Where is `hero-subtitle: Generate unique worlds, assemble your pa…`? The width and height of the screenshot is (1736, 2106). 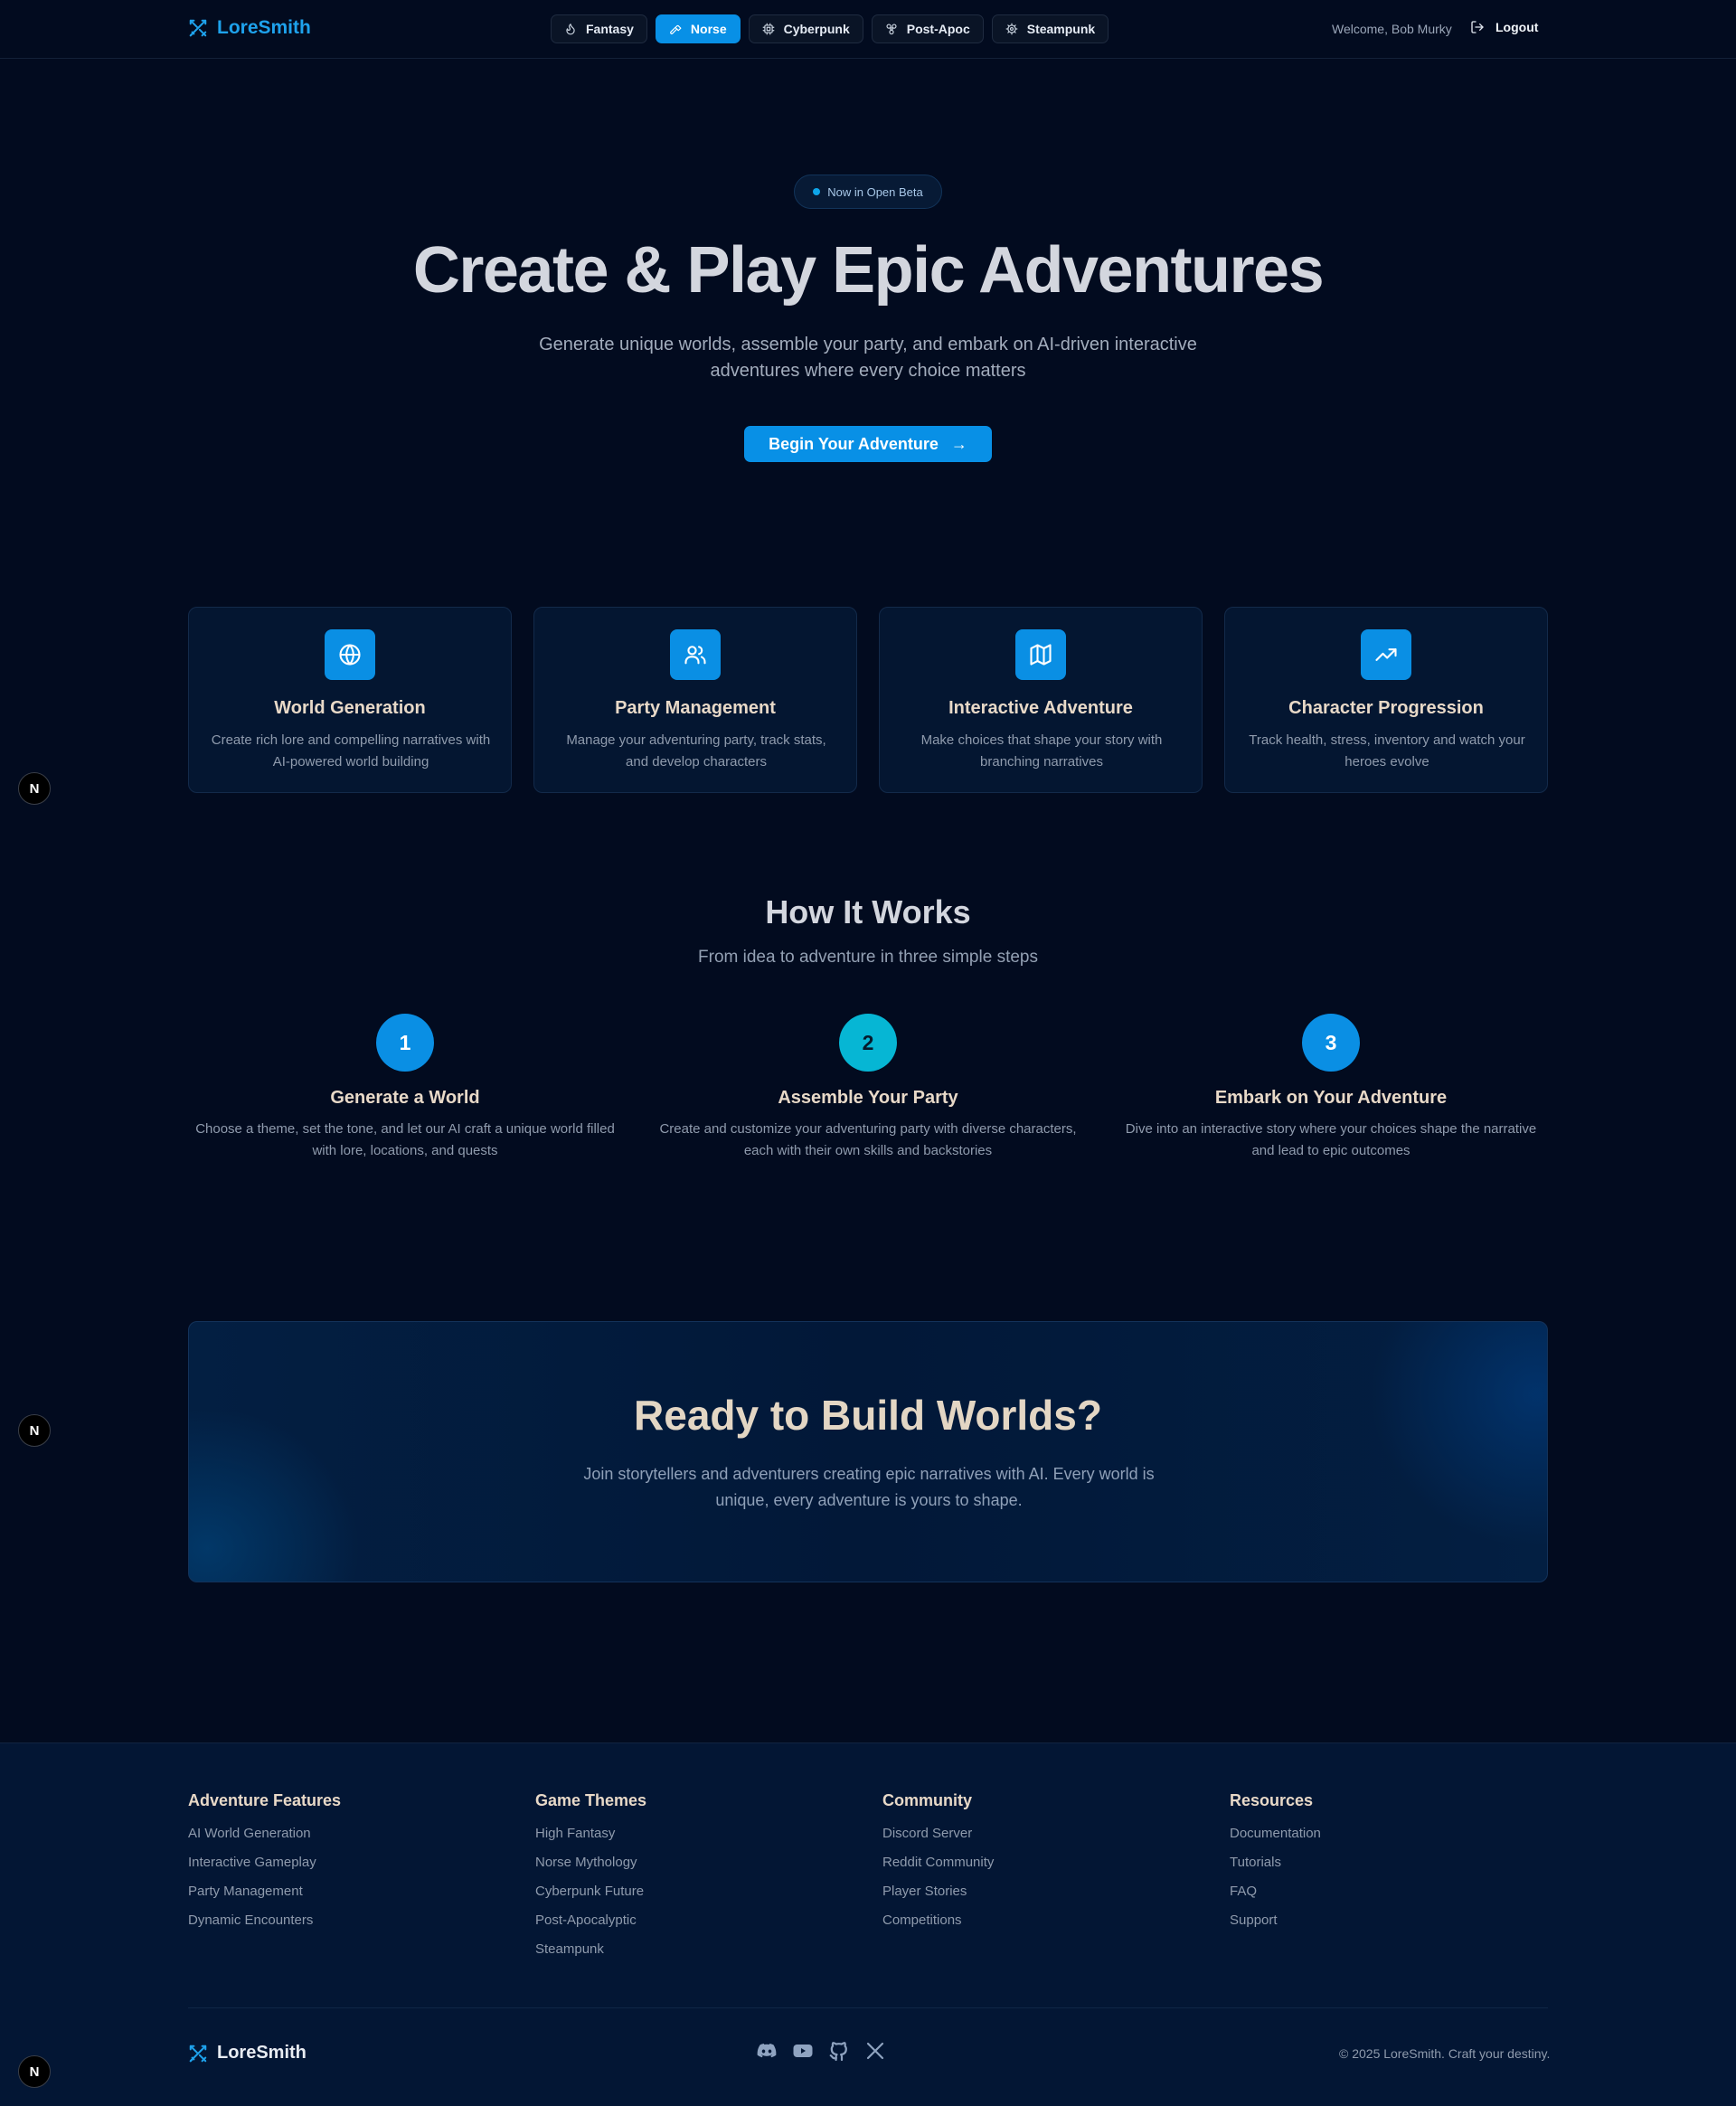
hero-subtitle: Generate unique worlds, assemble your pa… is located at coordinates (868, 358).